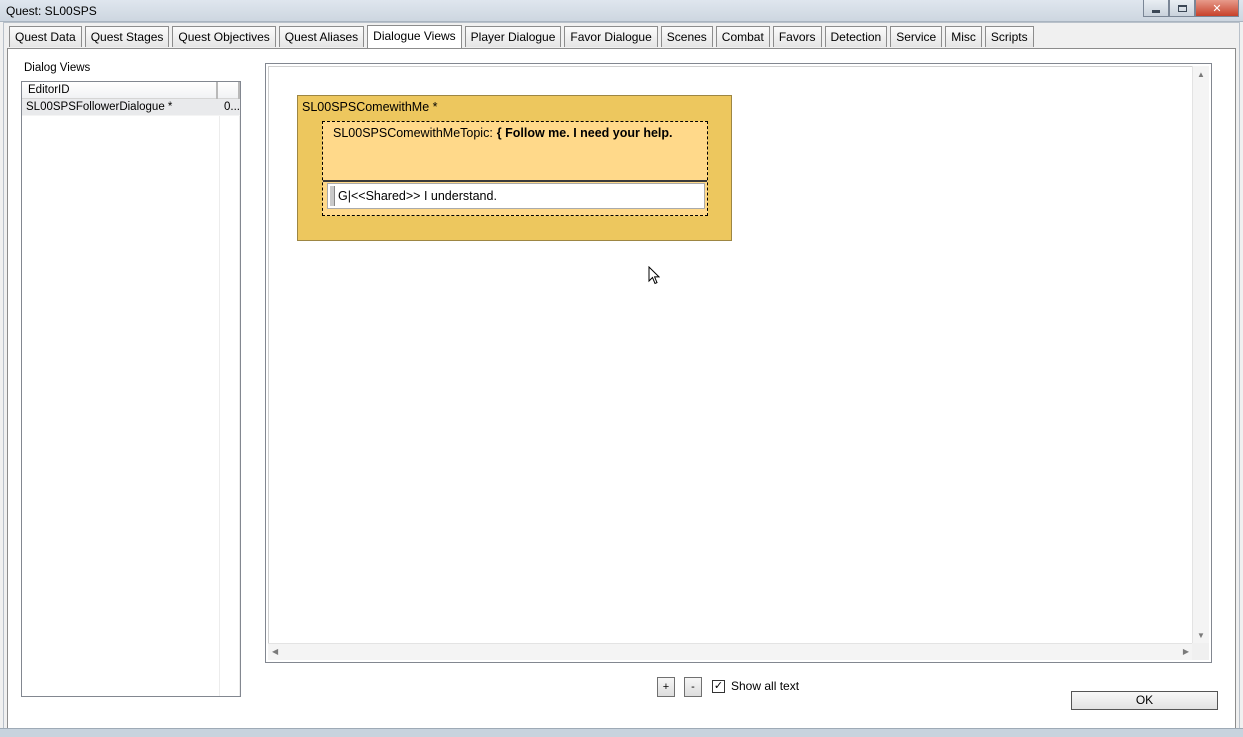  Describe the element at coordinates (516, 196) in the screenshot. I see `response-node: G|<<Shared>> I understand.` at that location.